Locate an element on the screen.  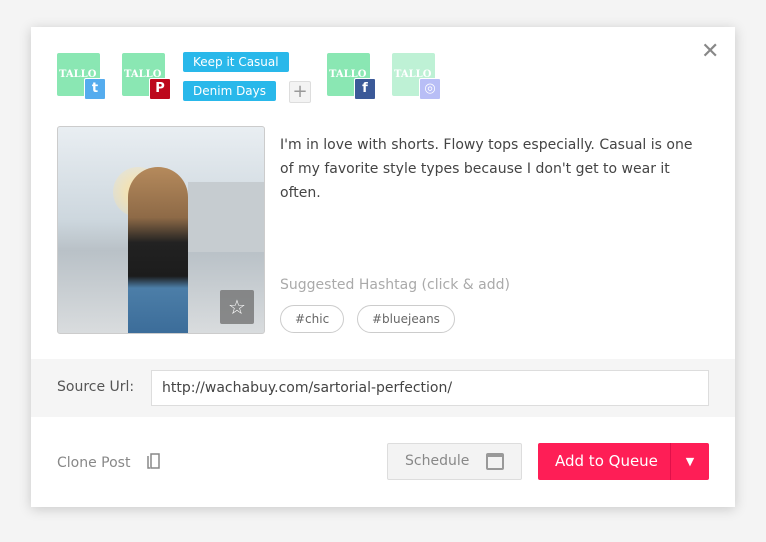
calendar-icon is located at coordinates (495, 461).